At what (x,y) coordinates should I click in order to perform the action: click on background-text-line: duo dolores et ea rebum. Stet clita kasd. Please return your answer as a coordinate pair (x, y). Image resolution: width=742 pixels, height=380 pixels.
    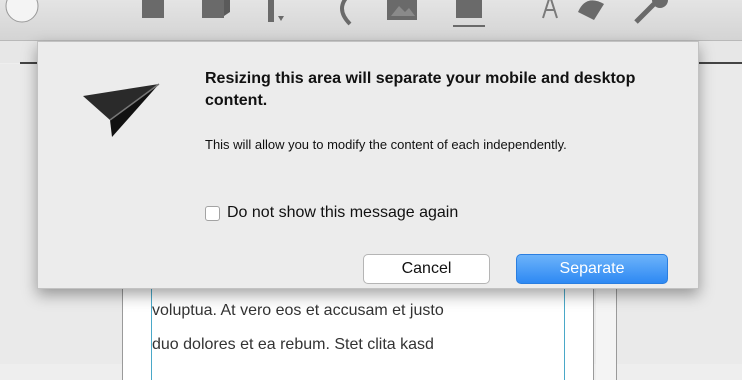
    Looking at the image, I should click on (293, 345).